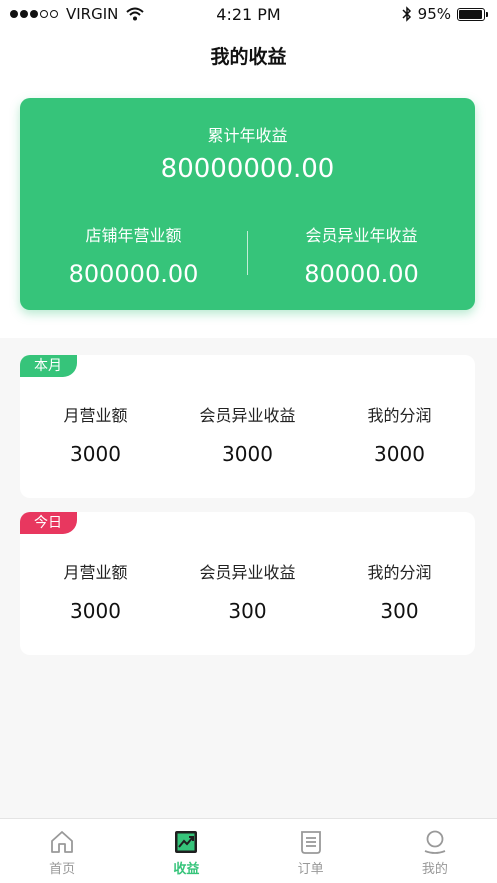 This screenshot has width=497, height=883. What do you see at coordinates (186, 842) in the screenshot?
I see `earnings-chart-icon` at bounding box center [186, 842].